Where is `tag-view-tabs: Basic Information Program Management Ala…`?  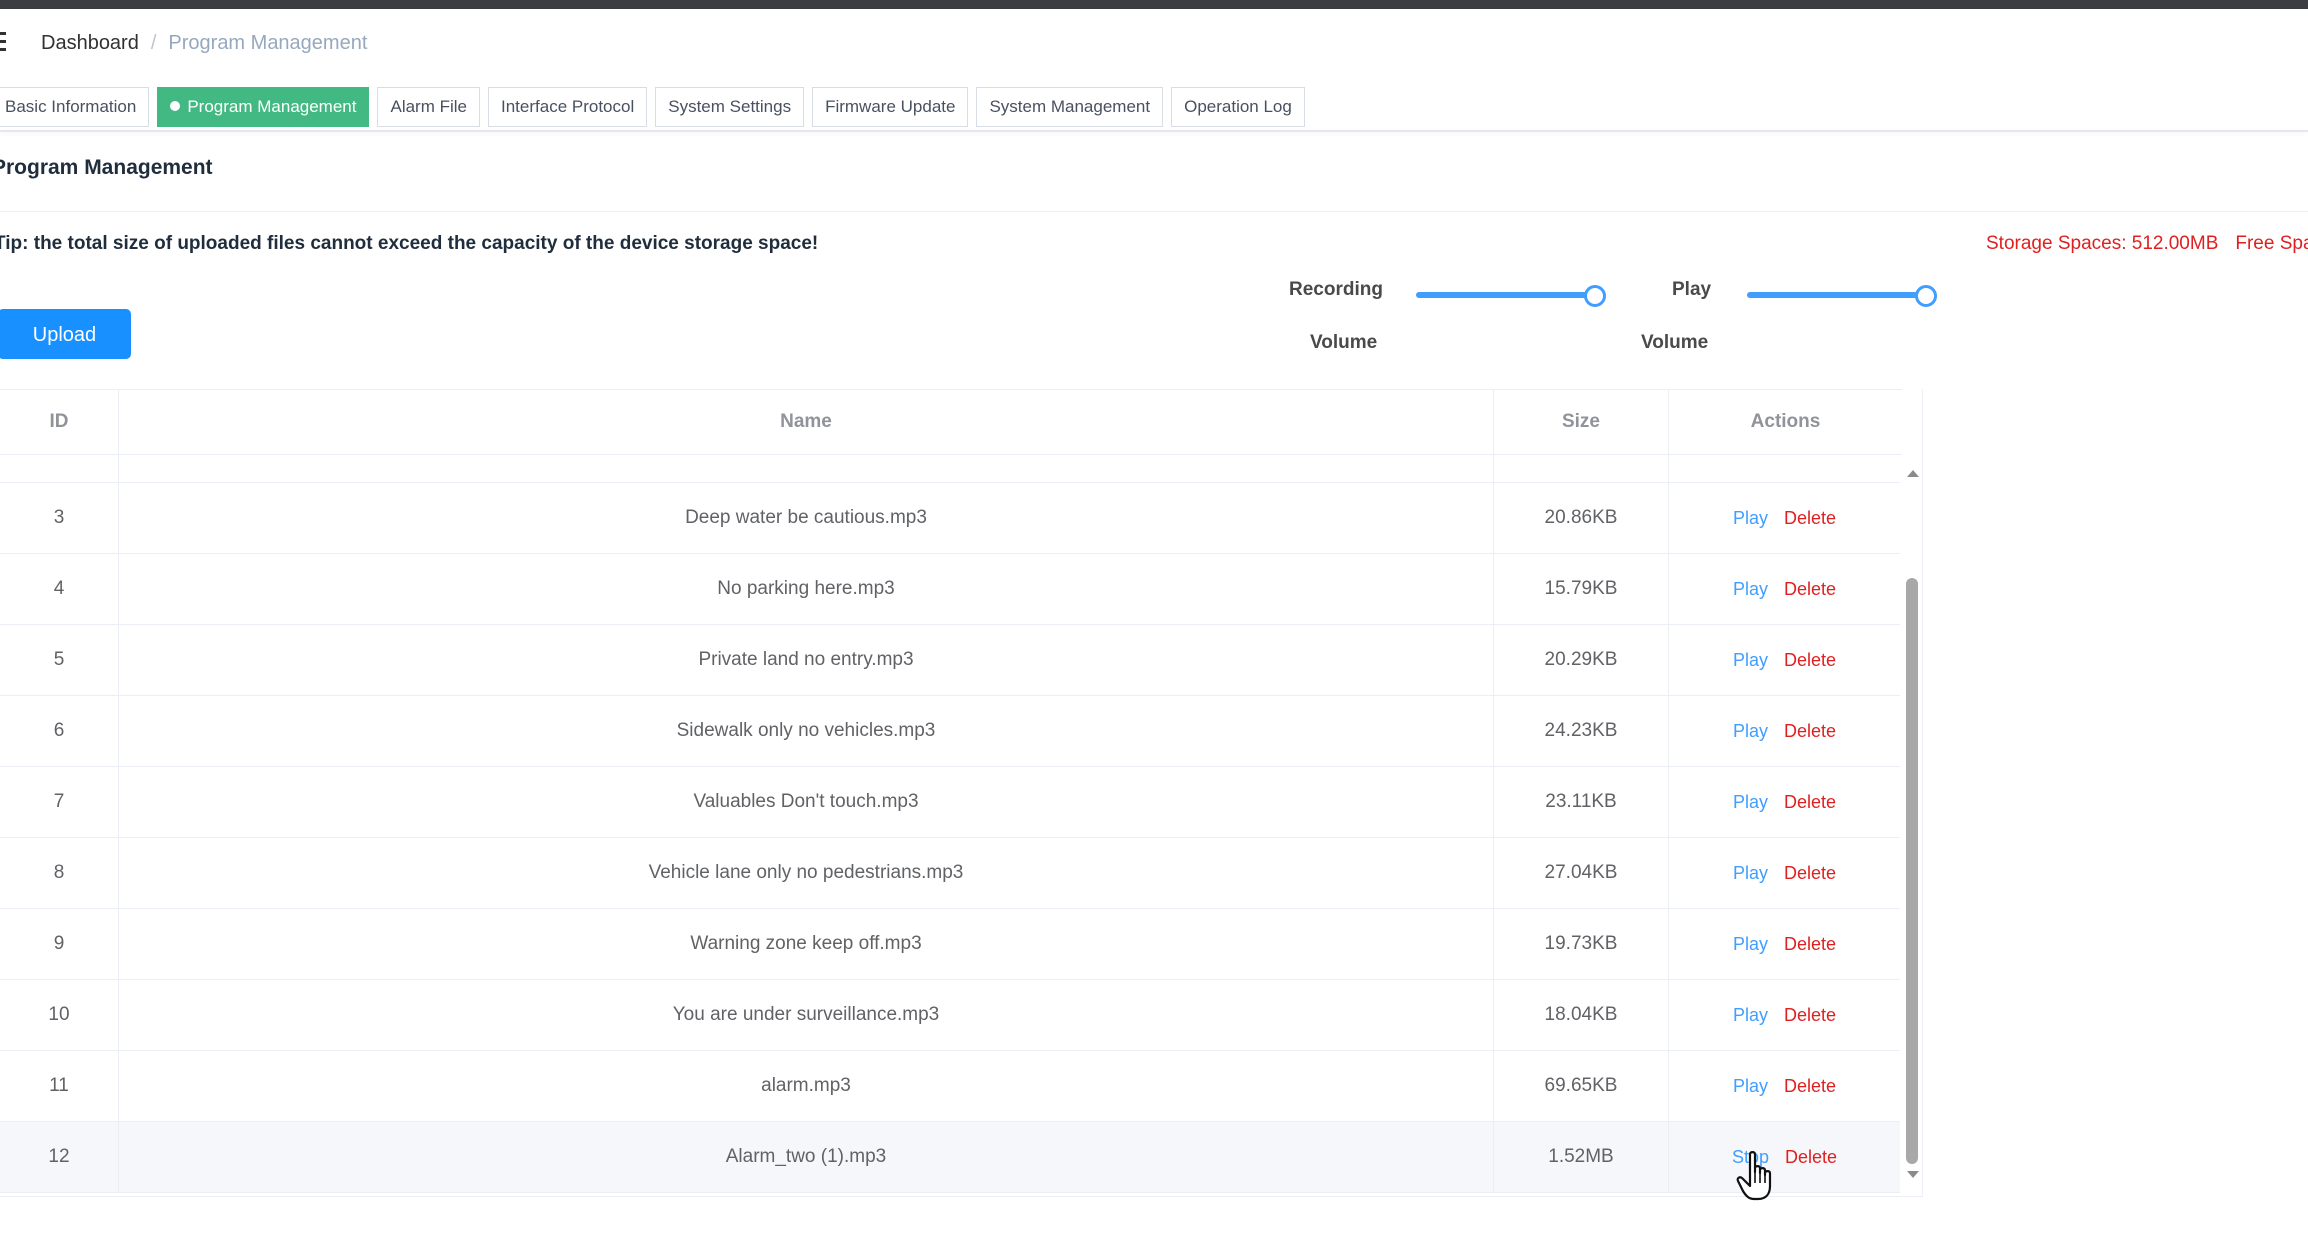
tag-view-tabs: Basic Information Program Management Ala… is located at coordinates (652, 107).